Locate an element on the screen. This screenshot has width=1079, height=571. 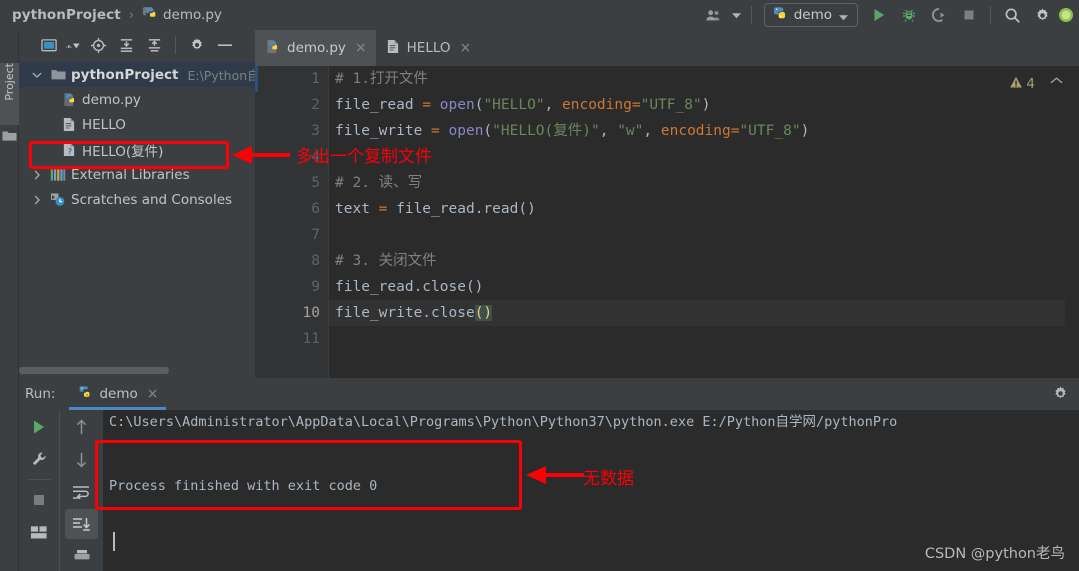
unknown-file-icon: ? is located at coordinates (69, 149).